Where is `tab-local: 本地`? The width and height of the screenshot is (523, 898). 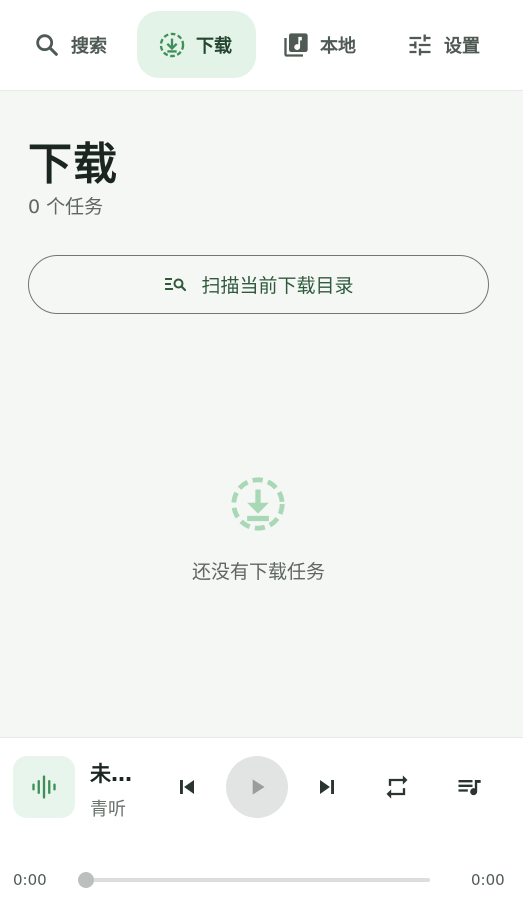 tab-local: 本地 is located at coordinates (319, 44).